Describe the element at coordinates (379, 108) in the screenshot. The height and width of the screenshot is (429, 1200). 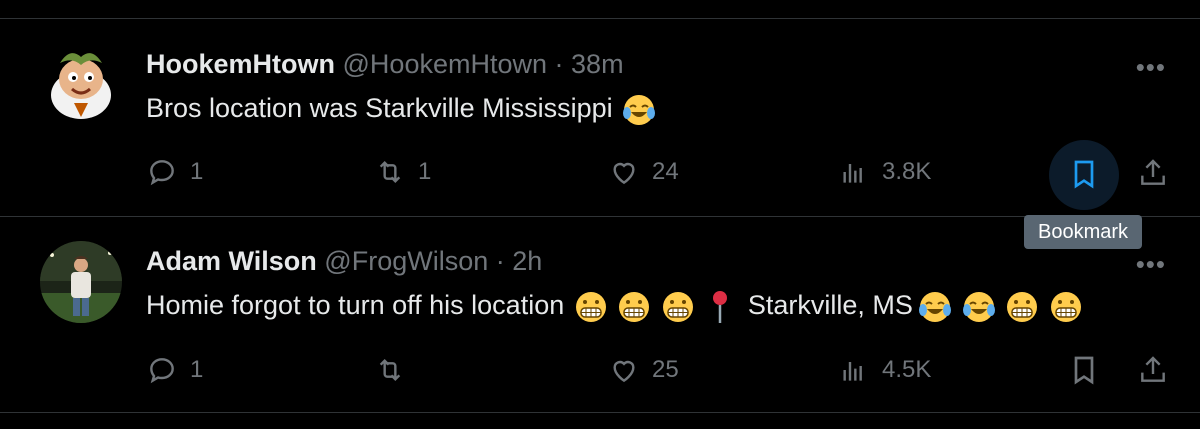
I see `tweet-text-content: Bros location was Starkville Mississippi` at that location.